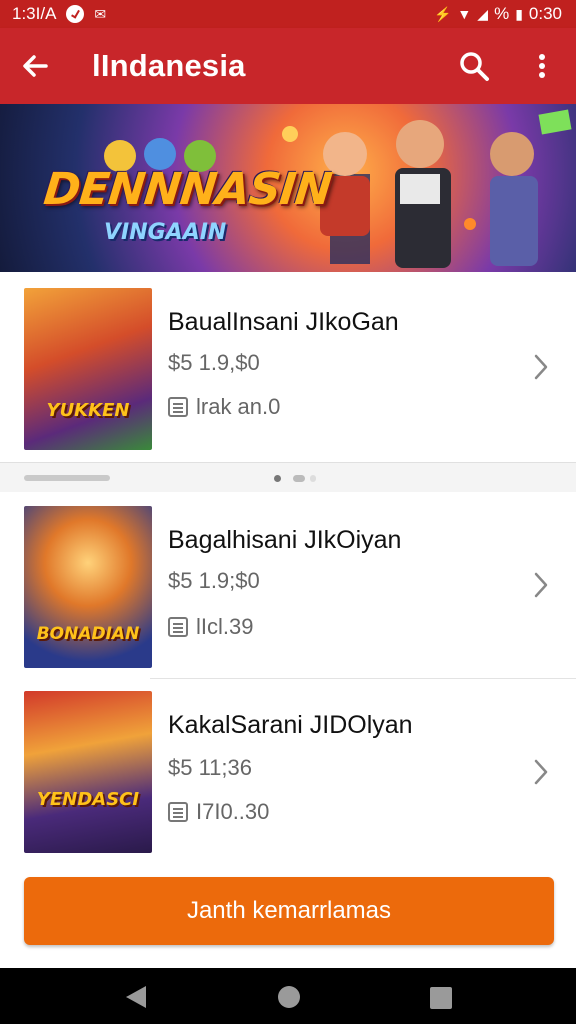  I want to click on banner-title: DENNNASIN, so click(187, 189).